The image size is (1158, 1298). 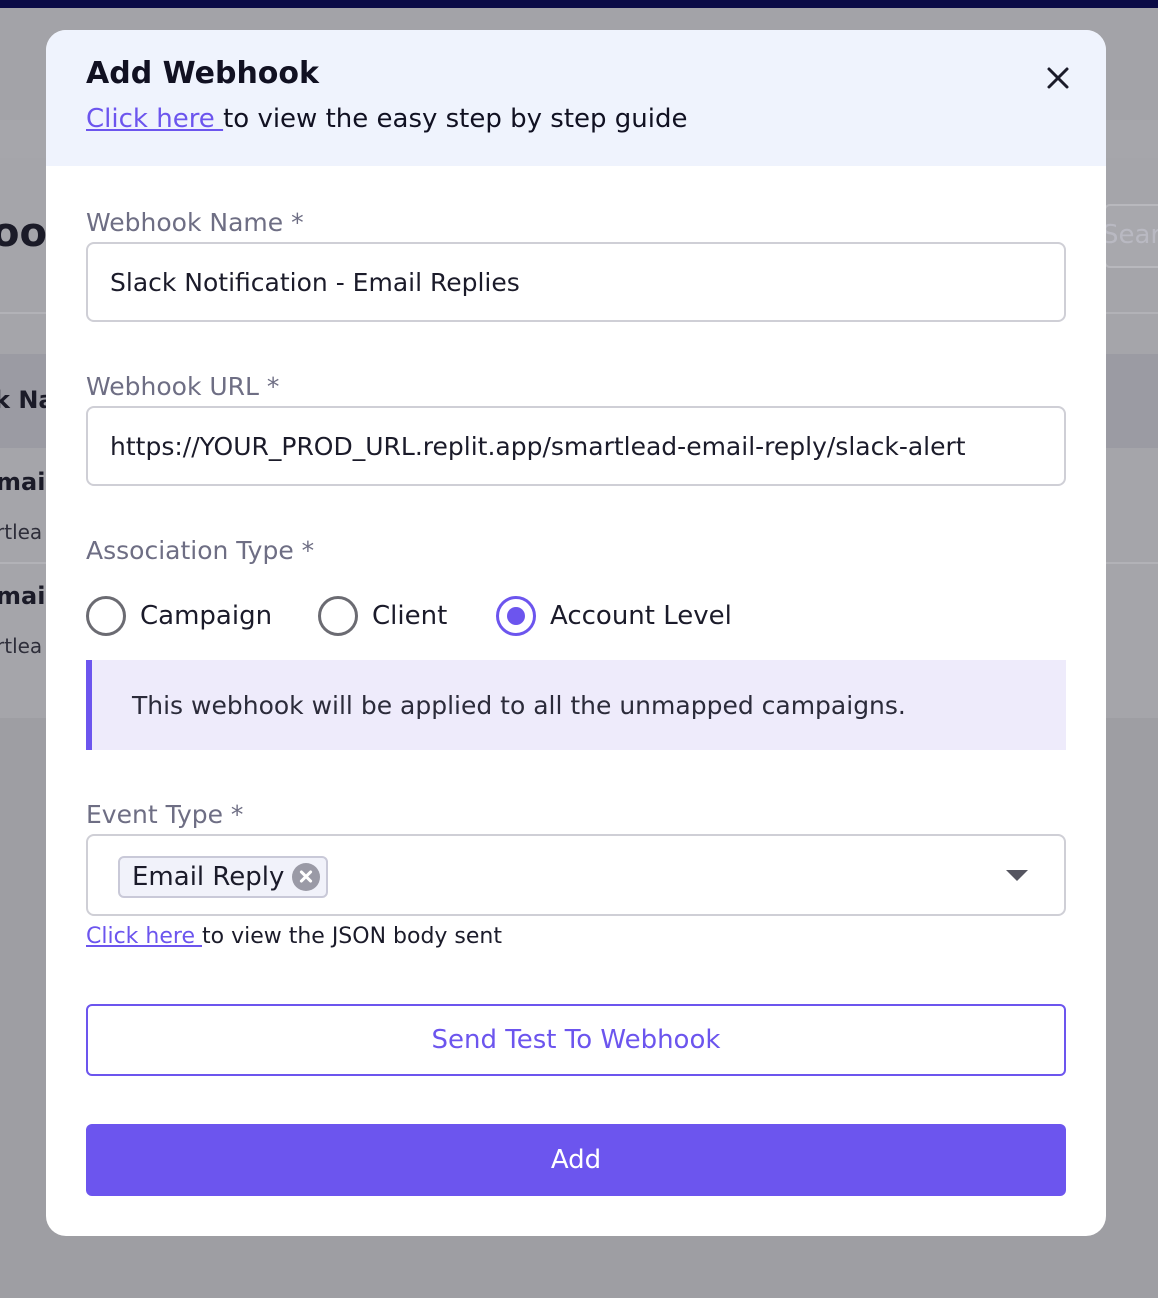 I want to click on association-type-radio-group: Campaign Client Account Level, so click(x=576, y=617).